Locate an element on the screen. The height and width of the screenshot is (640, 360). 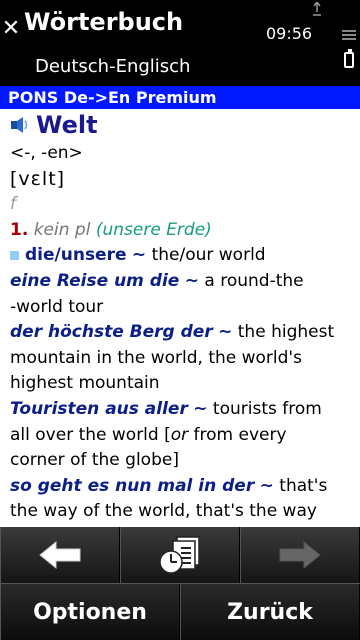
english-translation: a round-the is located at coordinates (254, 280).